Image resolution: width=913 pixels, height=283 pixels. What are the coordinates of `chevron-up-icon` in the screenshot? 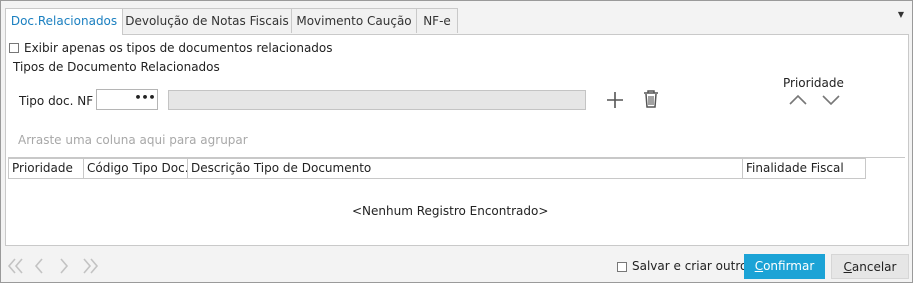 It's located at (798, 101).